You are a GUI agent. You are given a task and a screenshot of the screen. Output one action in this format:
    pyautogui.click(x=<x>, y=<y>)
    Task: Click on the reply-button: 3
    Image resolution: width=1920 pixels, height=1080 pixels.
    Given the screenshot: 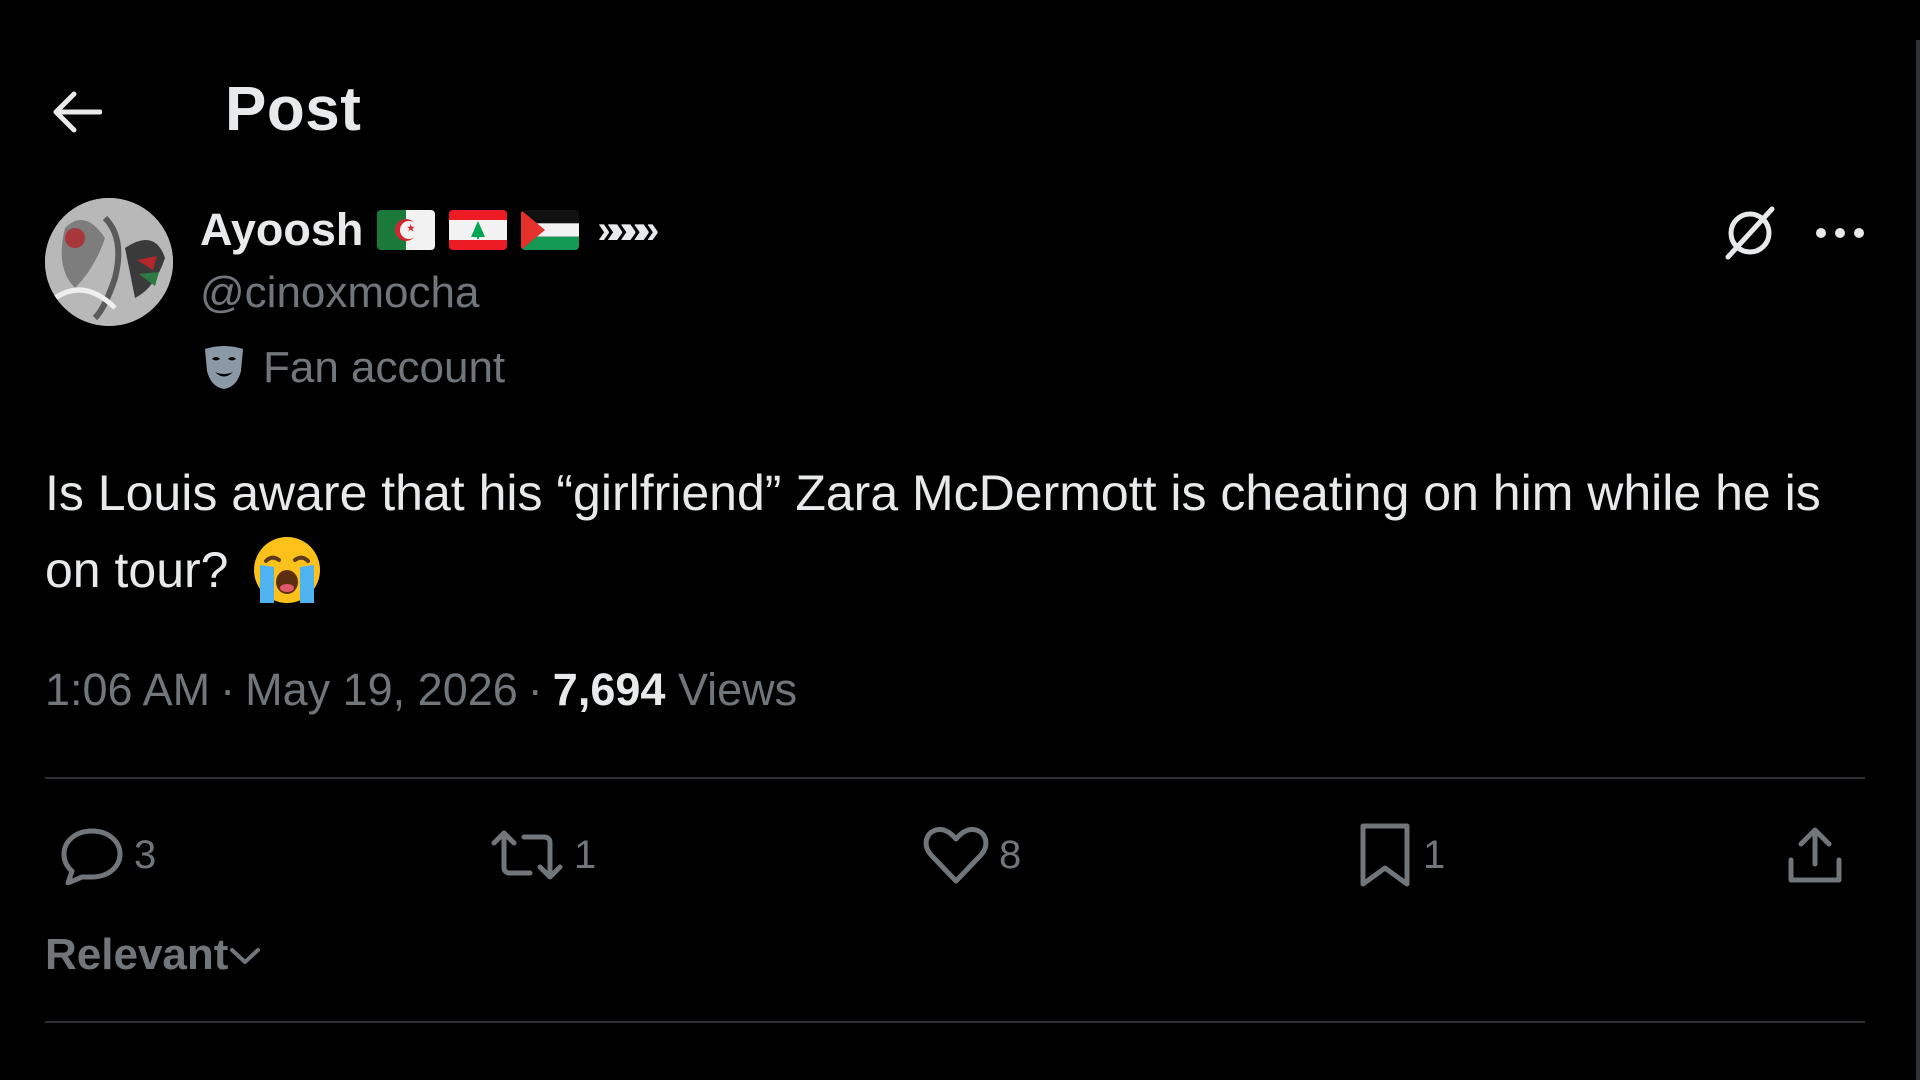 What is the action you would take?
    pyautogui.click(x=108, y=855)
    